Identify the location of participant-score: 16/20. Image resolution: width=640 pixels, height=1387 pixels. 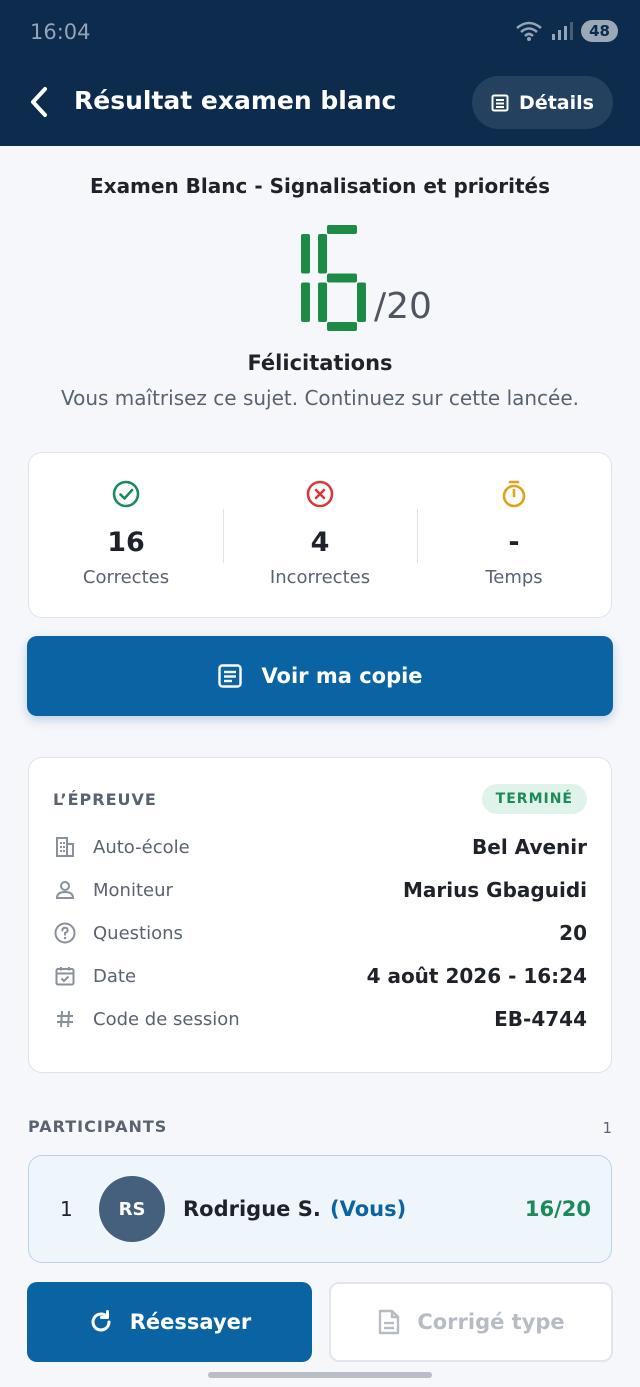
(557, 1209).